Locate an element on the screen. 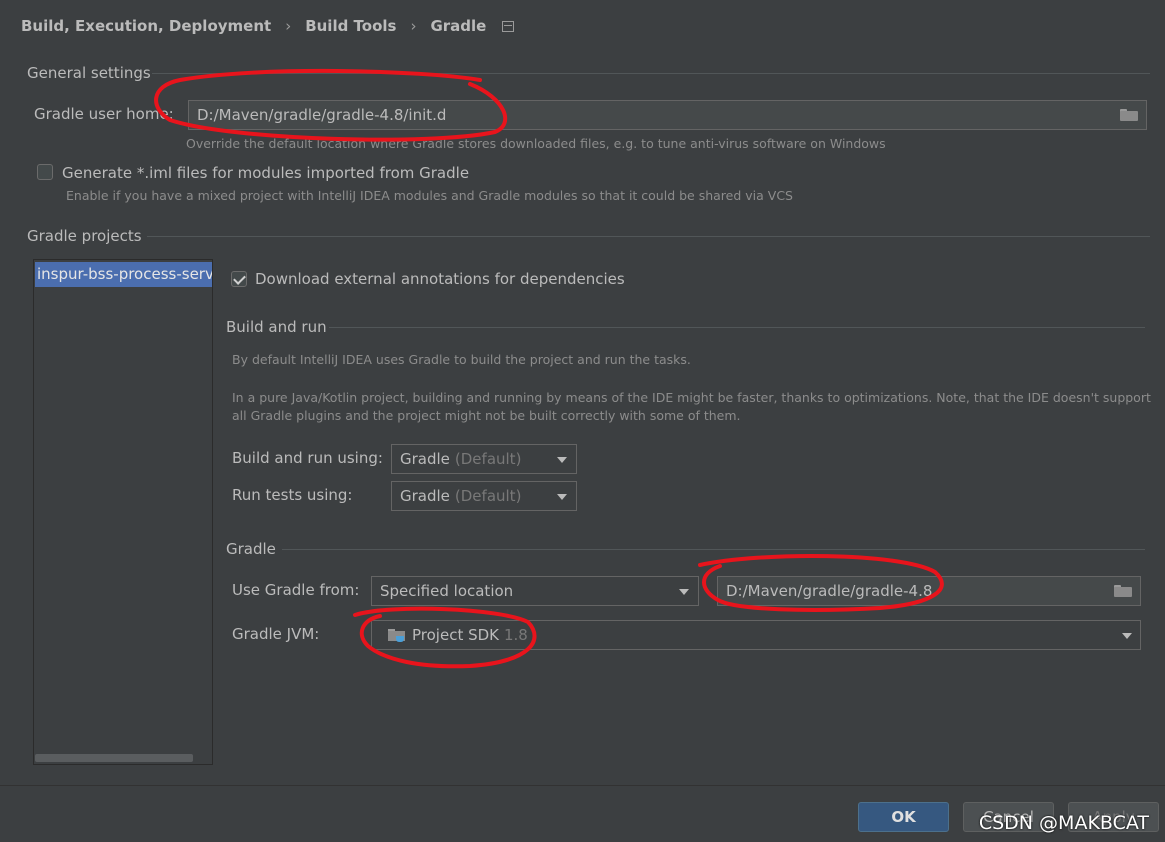 This screenshot has width=1165, height=842. run-tests-using-label: Run tests using: is located at coordinates (292, 495).